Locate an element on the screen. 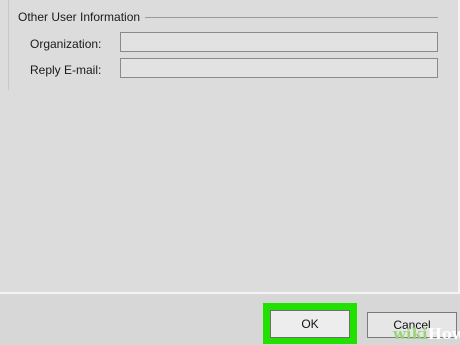 This screenshot has width=460, height=345. watermark-how: How is located at coordinates (443, 334).